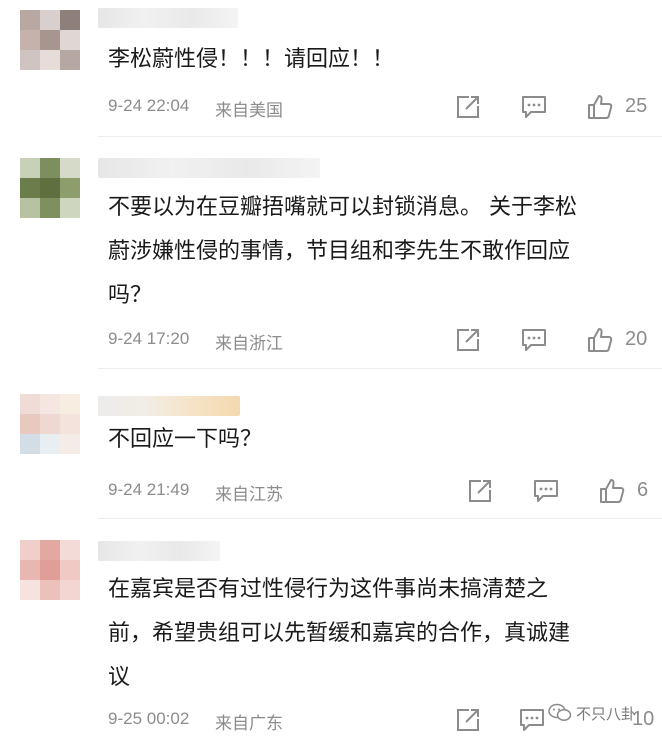  What do you see at coordinates (636, 339) in the screenshot?
I see `like-count: 20` at bounding box center [636, 339].